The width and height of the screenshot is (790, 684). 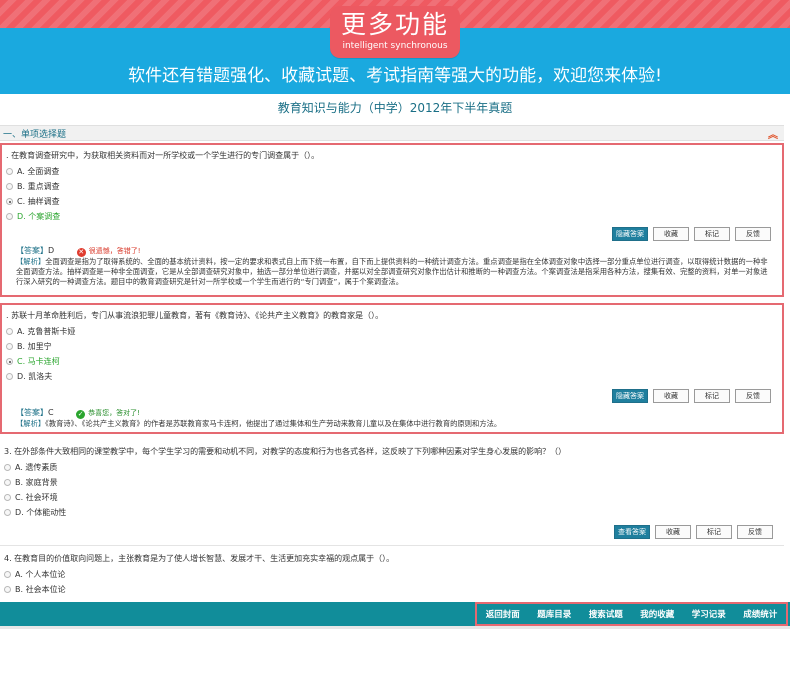 I want to click on option-c: C. 马卡连柯, so click(x=33, y=361).